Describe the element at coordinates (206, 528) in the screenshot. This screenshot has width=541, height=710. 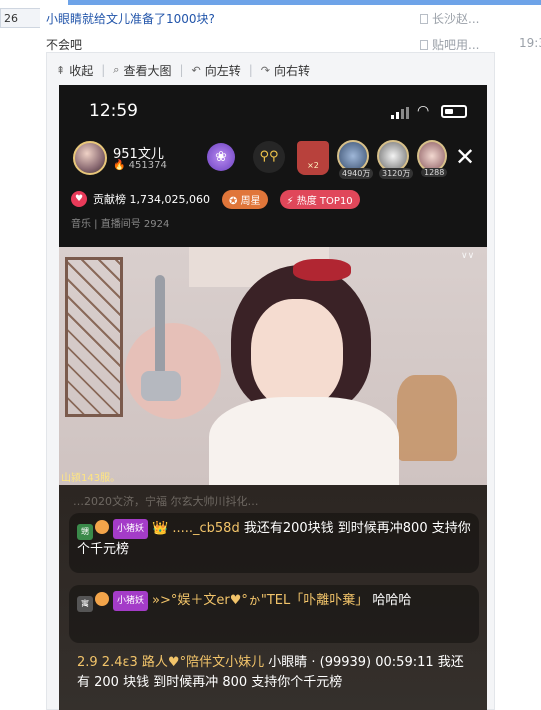
I see `chat-nick: ....._cb58d` at that location.